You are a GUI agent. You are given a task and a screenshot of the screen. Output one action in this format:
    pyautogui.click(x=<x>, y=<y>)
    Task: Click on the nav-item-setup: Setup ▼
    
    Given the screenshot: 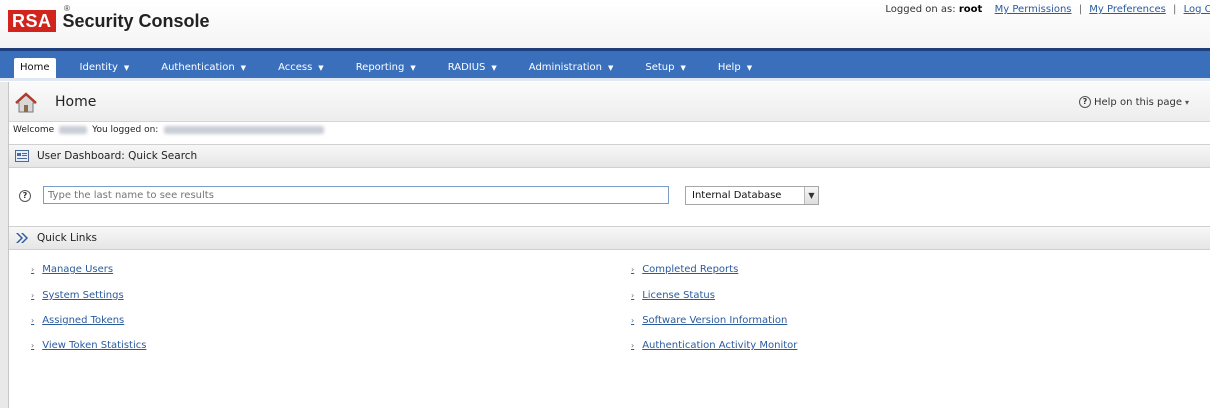 What is the action you would take?
    pyautogui.click(x=665, y=68)
    